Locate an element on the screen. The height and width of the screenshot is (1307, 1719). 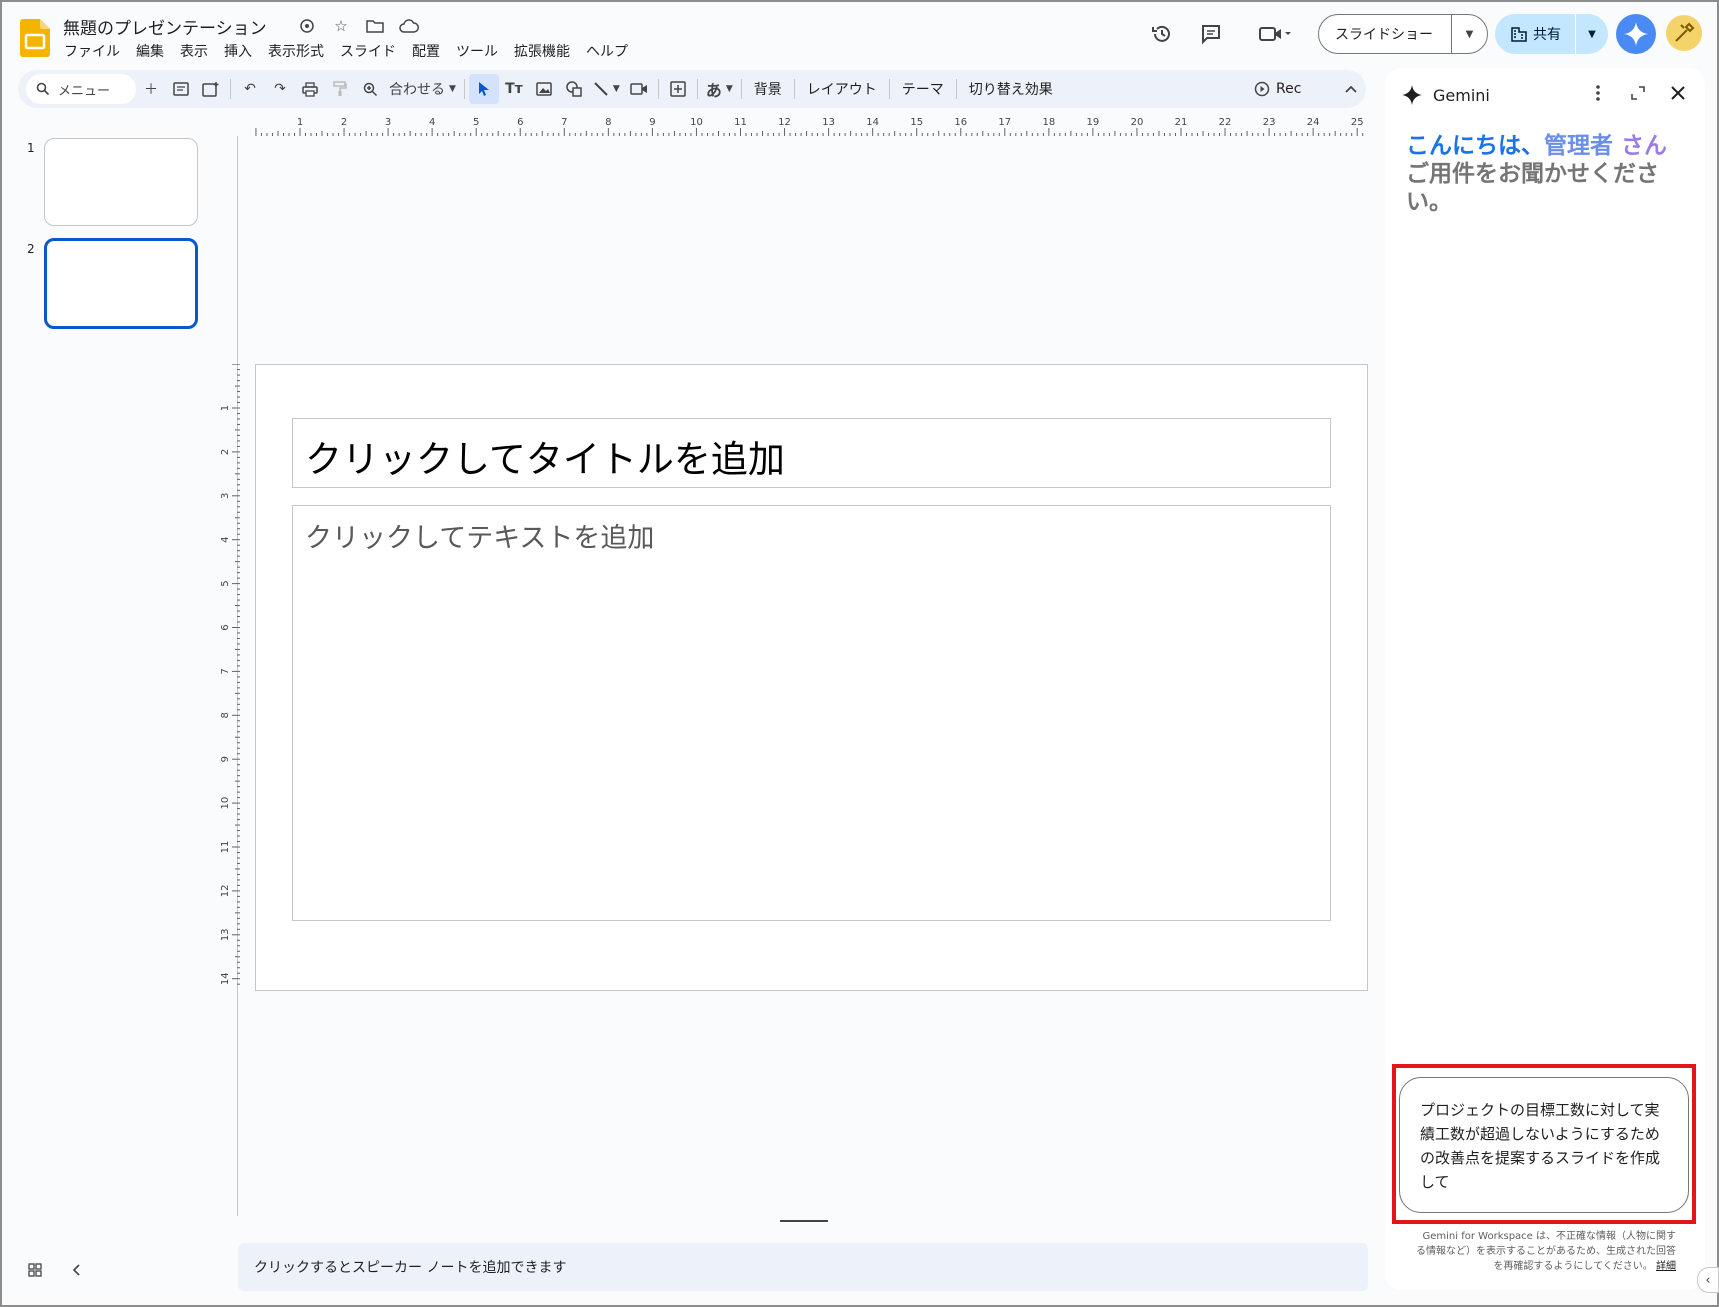
ruler-label: 16 is located at coordinates (960, 122).